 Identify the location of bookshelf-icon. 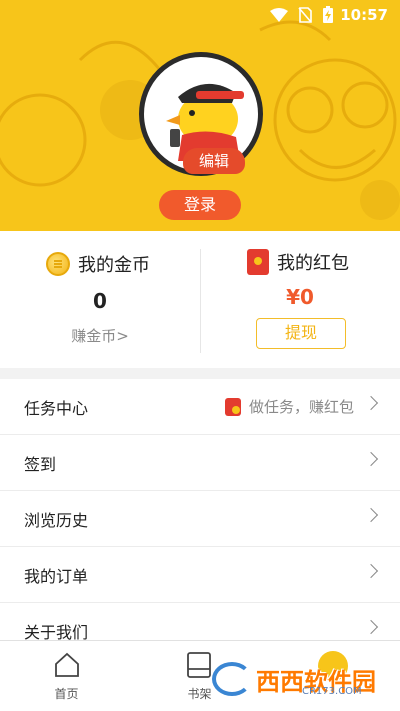
(199, 665).